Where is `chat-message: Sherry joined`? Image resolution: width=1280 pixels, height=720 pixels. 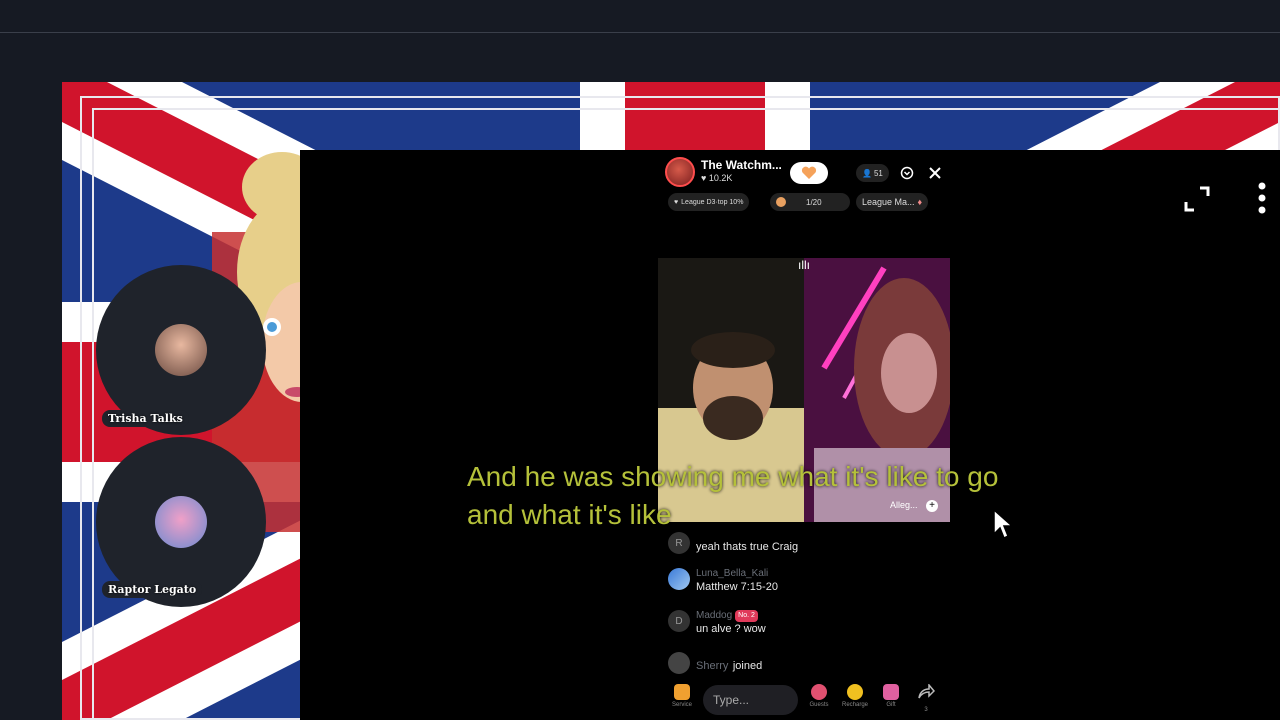
chat-message: Sherry joined is located at coordinates (715, 663).